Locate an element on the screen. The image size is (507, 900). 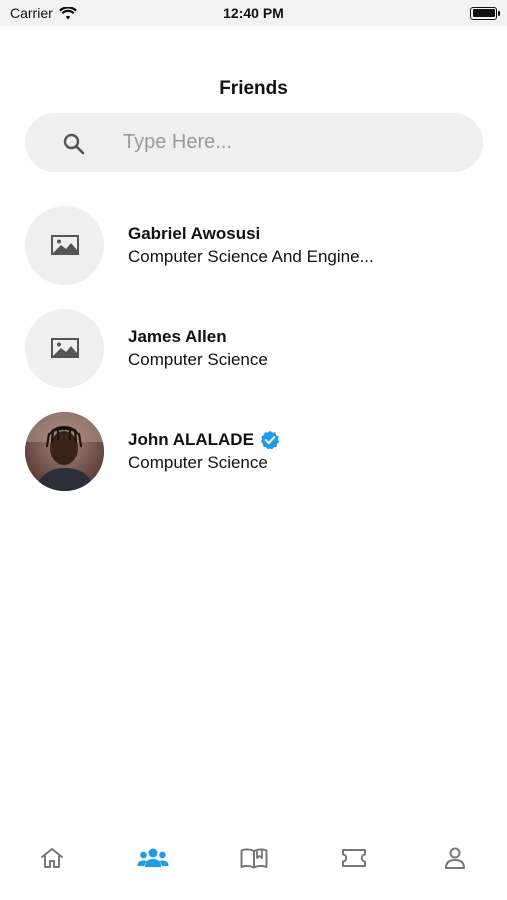
friend-list-item: James Allen Computer Science is located at coordinates (255, 348).